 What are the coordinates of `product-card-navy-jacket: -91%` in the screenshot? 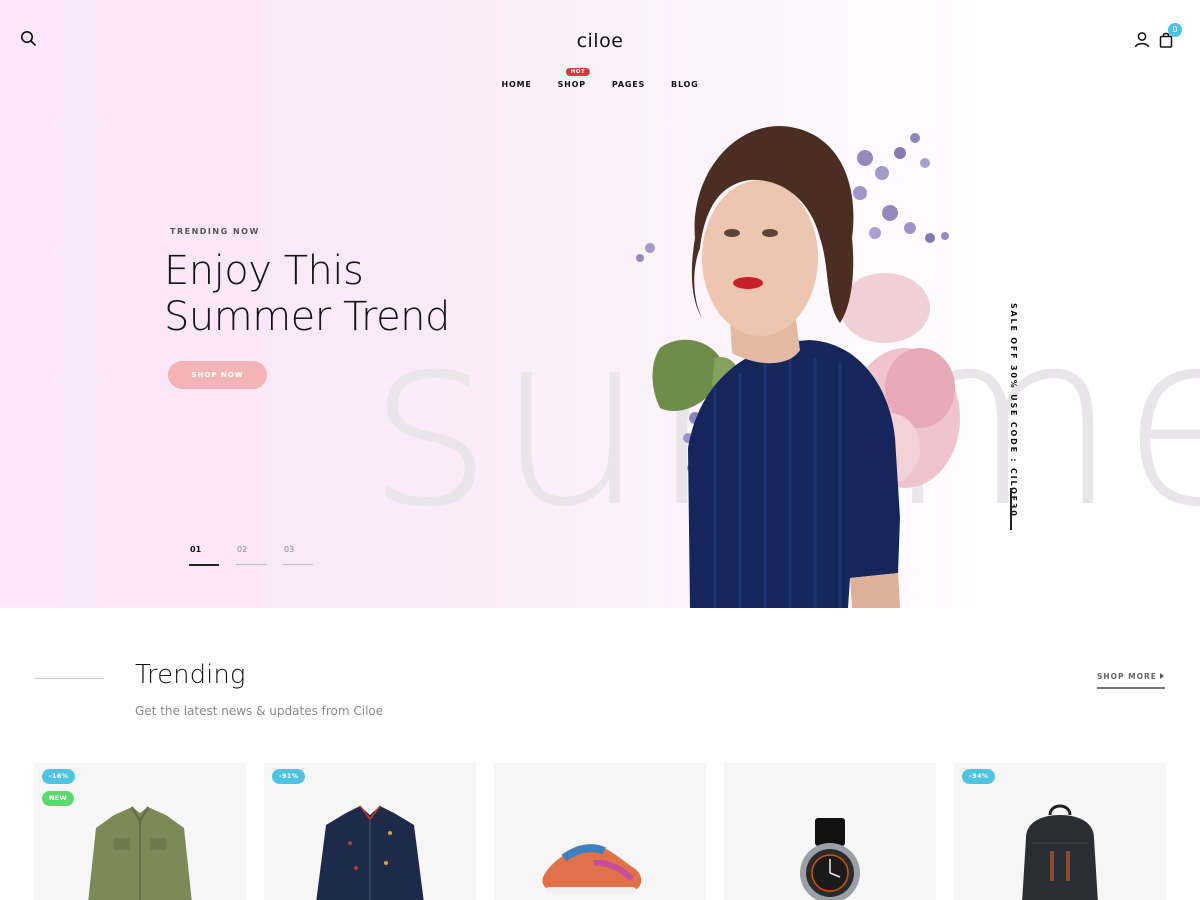 It's located at (370, 831).